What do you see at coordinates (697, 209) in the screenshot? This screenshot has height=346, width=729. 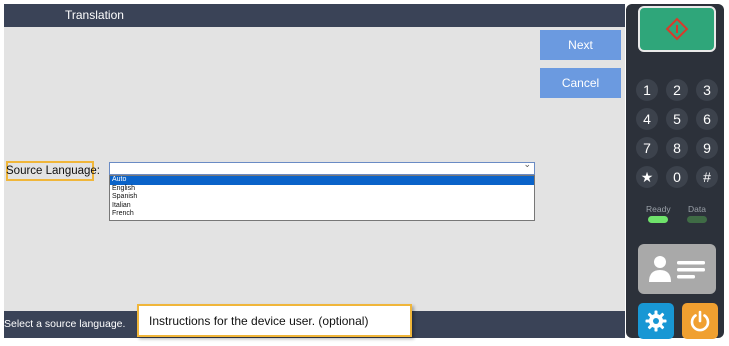 I see `data-label: Data` at bounding box center [697, 209].